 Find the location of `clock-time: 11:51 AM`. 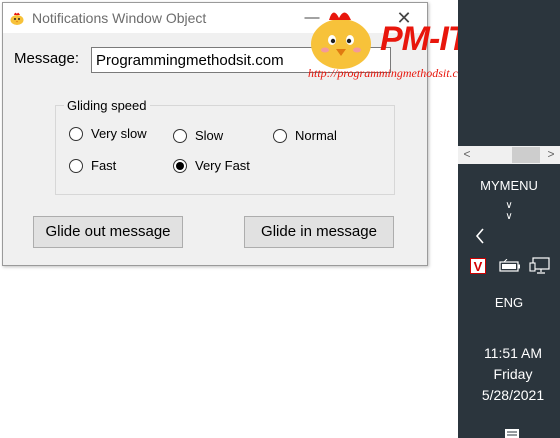

clock-time: 11:51 AM is located at coordinates (513, 353).